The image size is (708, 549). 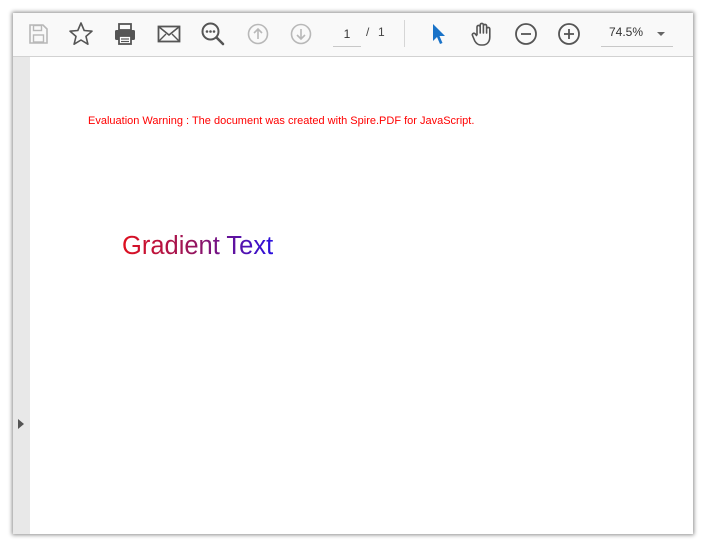 I want to click on zoom-in-button, so click(x=569, y=34).